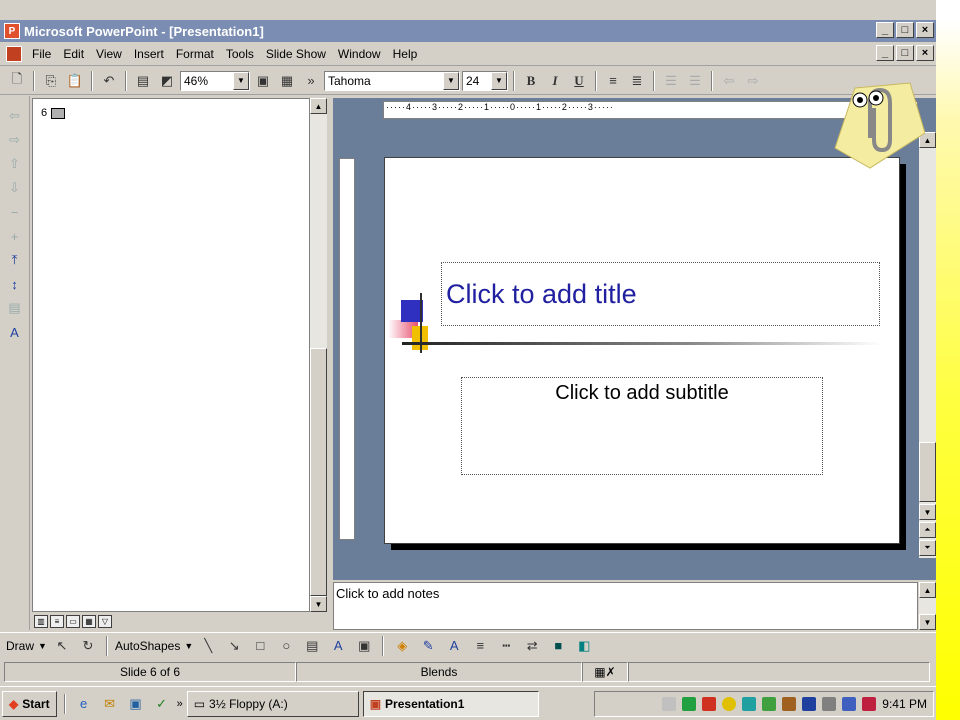 Image resolution: width=960 pixels, height=720 pixels. I want to click on summary-slide-icon: ▤, so click(15, 308).